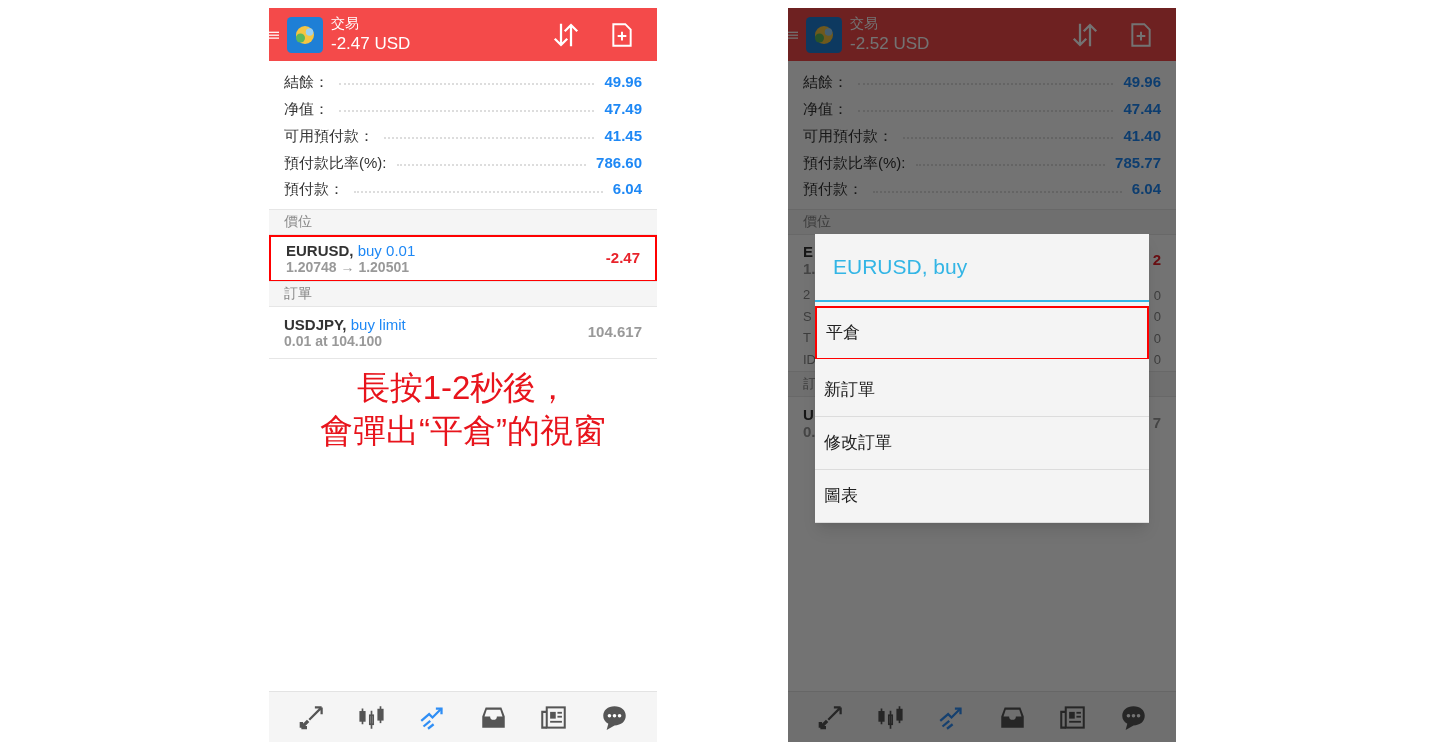 The width and height of the screenshot is (1437, 745). Describe the element at coordinates (622, 258) in the screenshot. I see `profit-value: -2.47` at that location.